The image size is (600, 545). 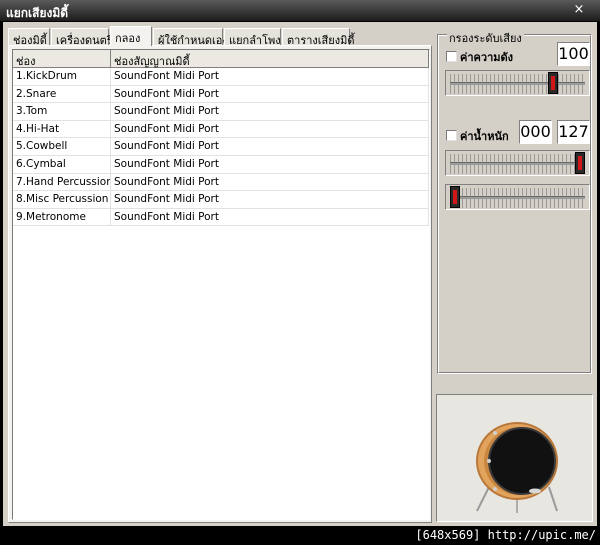 I want to click on tab-midi-channel: ช่องมิดี้, so click(x=29, y=37).